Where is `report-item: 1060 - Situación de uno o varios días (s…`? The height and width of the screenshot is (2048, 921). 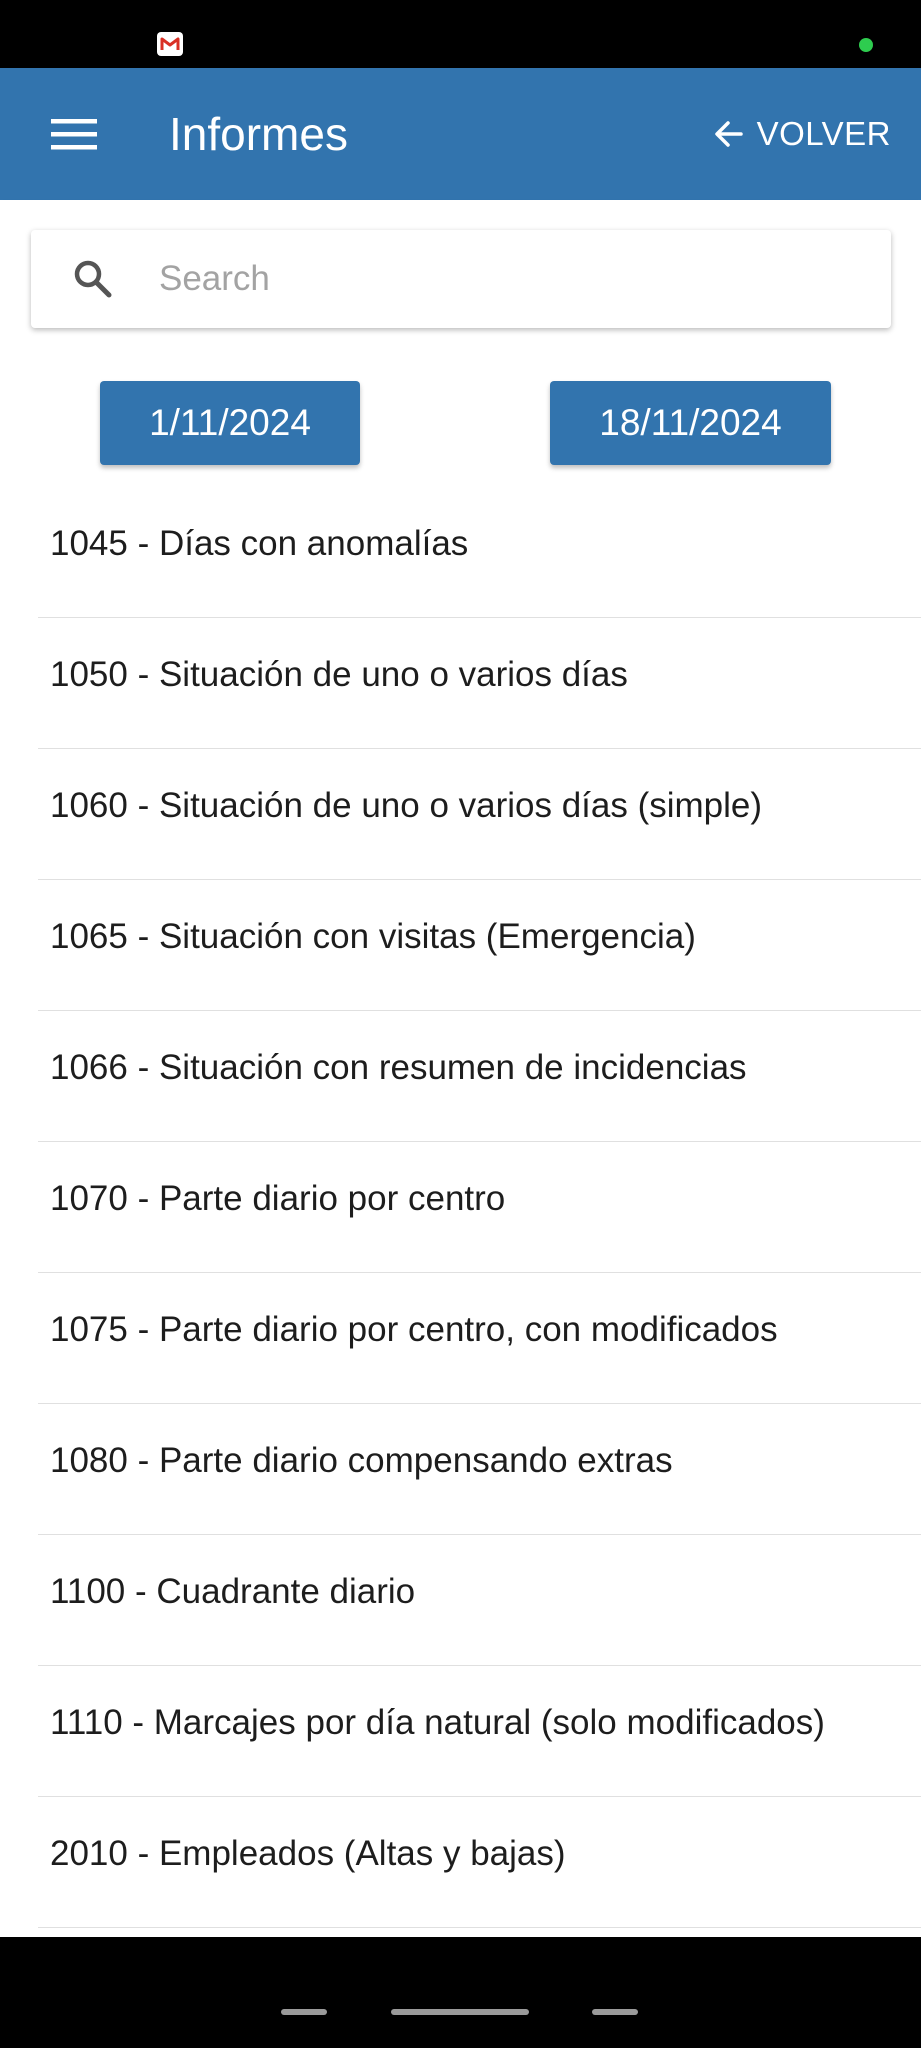 report-item: 1060 - Situación de uno o varios días (s… is located at coordinates (479, 814).